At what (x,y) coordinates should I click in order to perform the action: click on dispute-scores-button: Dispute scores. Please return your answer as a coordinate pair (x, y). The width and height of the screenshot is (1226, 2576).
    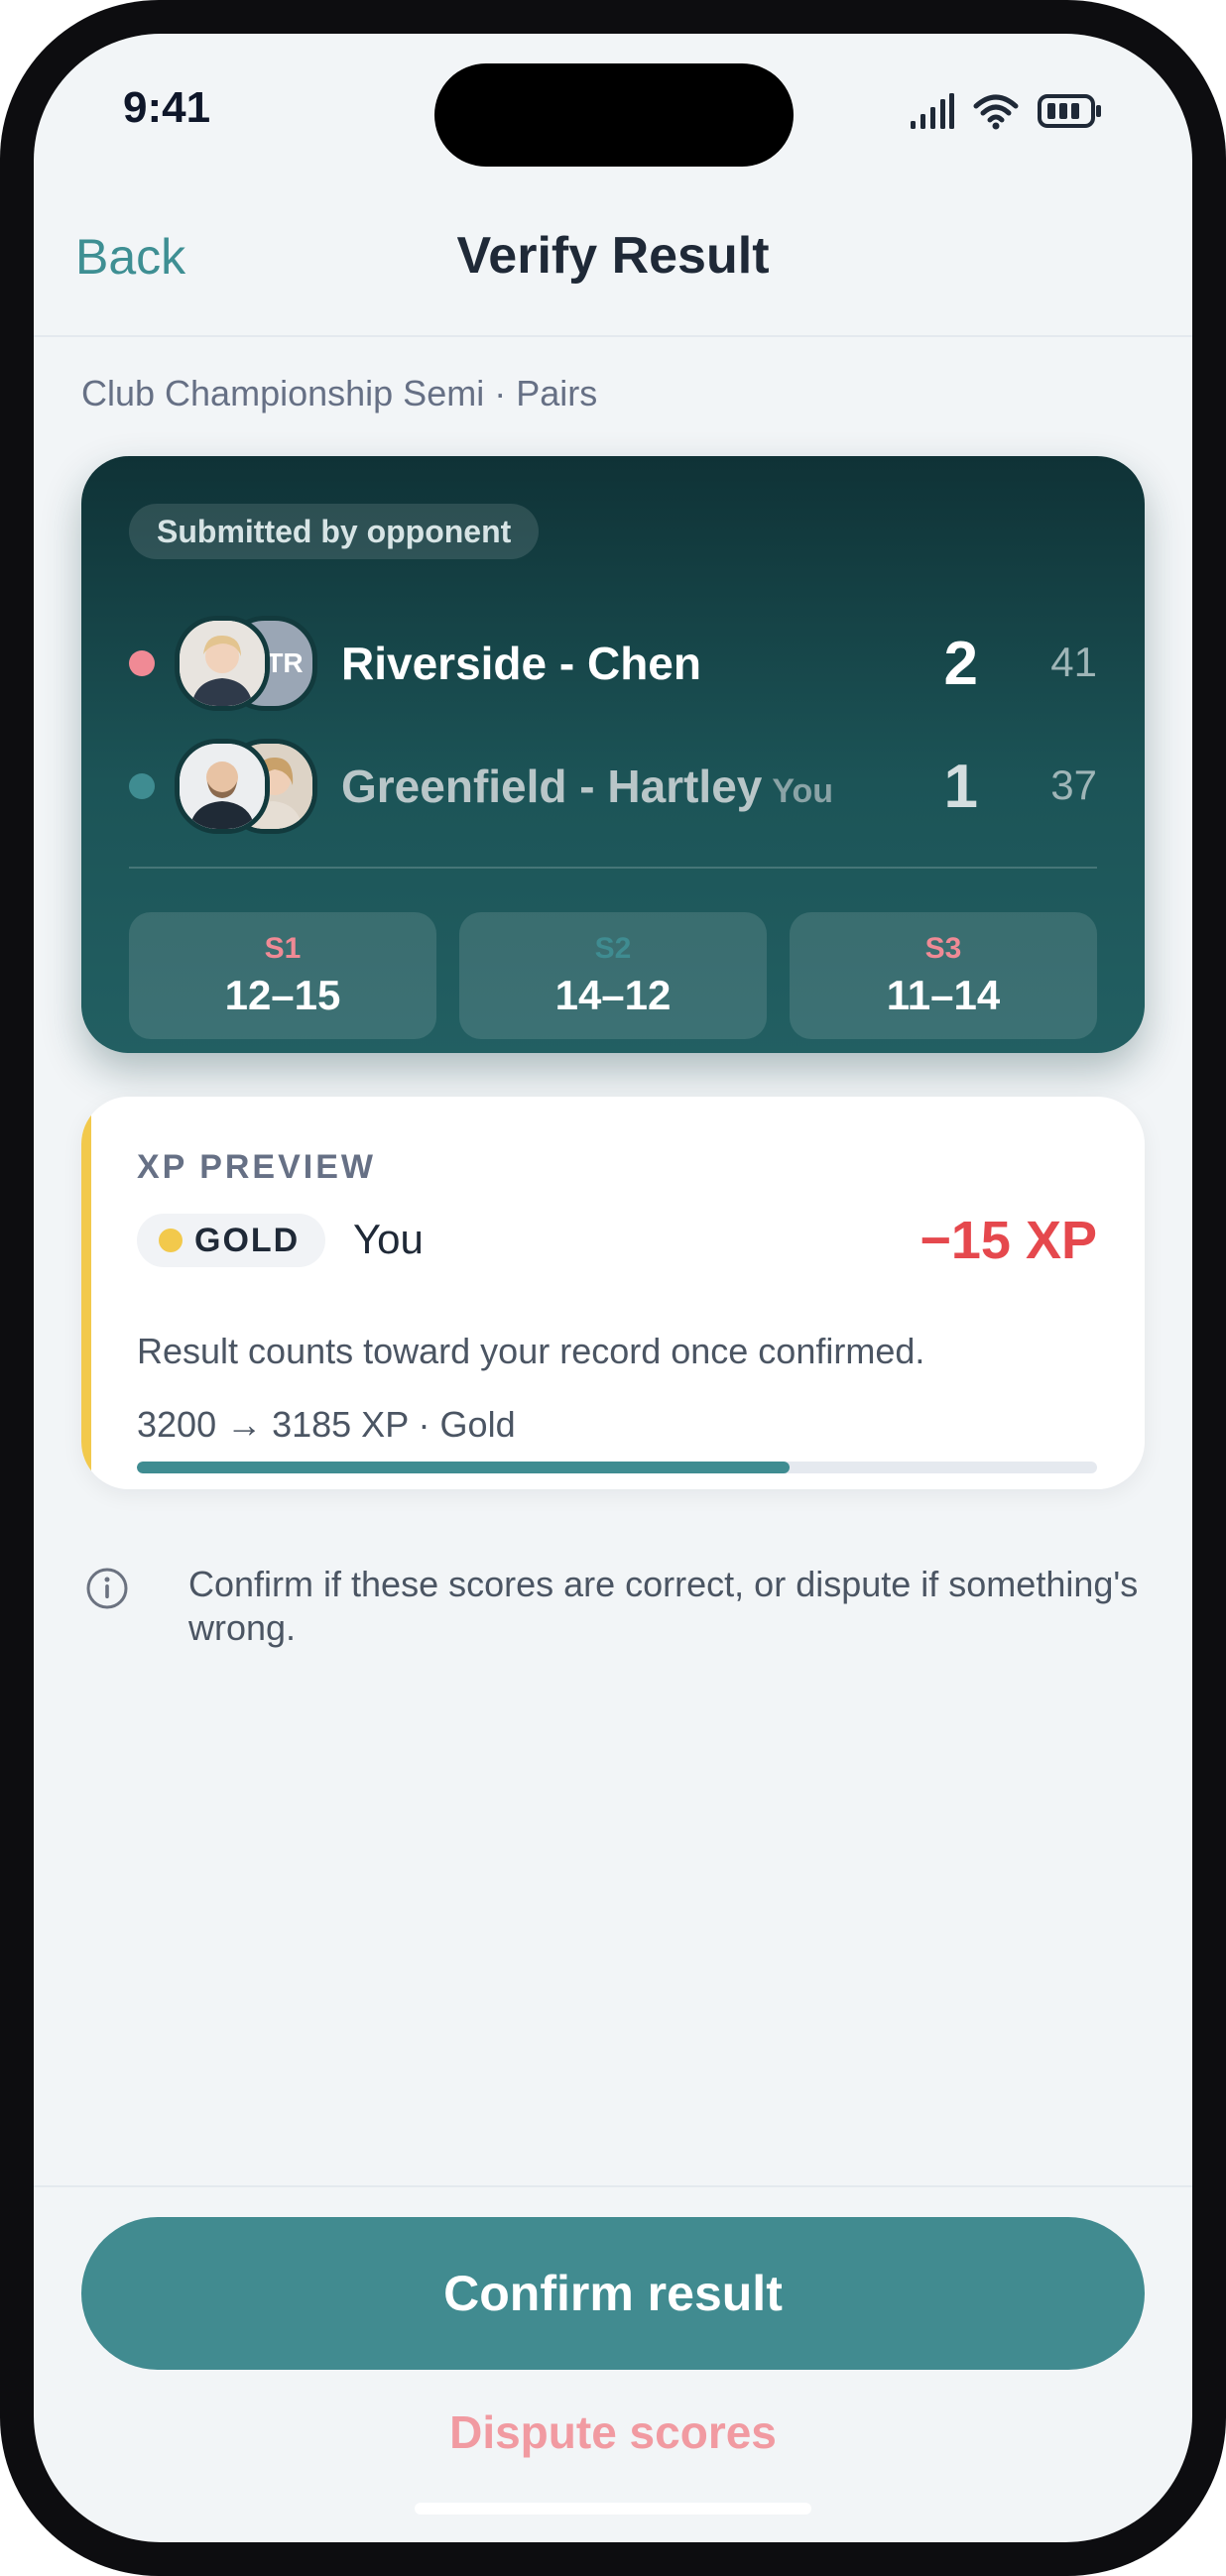
    Looking at the image, I should click on (613, 2432).